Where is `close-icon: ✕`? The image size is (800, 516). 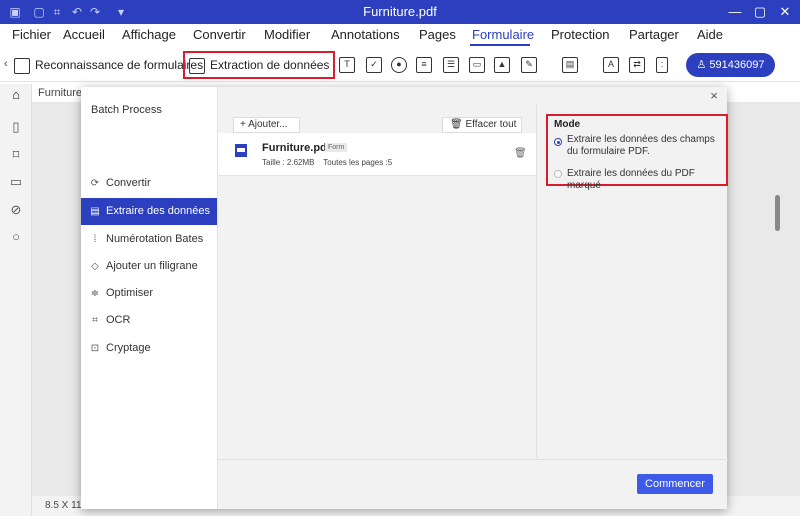
close-icon: ✕ is located at coordinates (785, 12).